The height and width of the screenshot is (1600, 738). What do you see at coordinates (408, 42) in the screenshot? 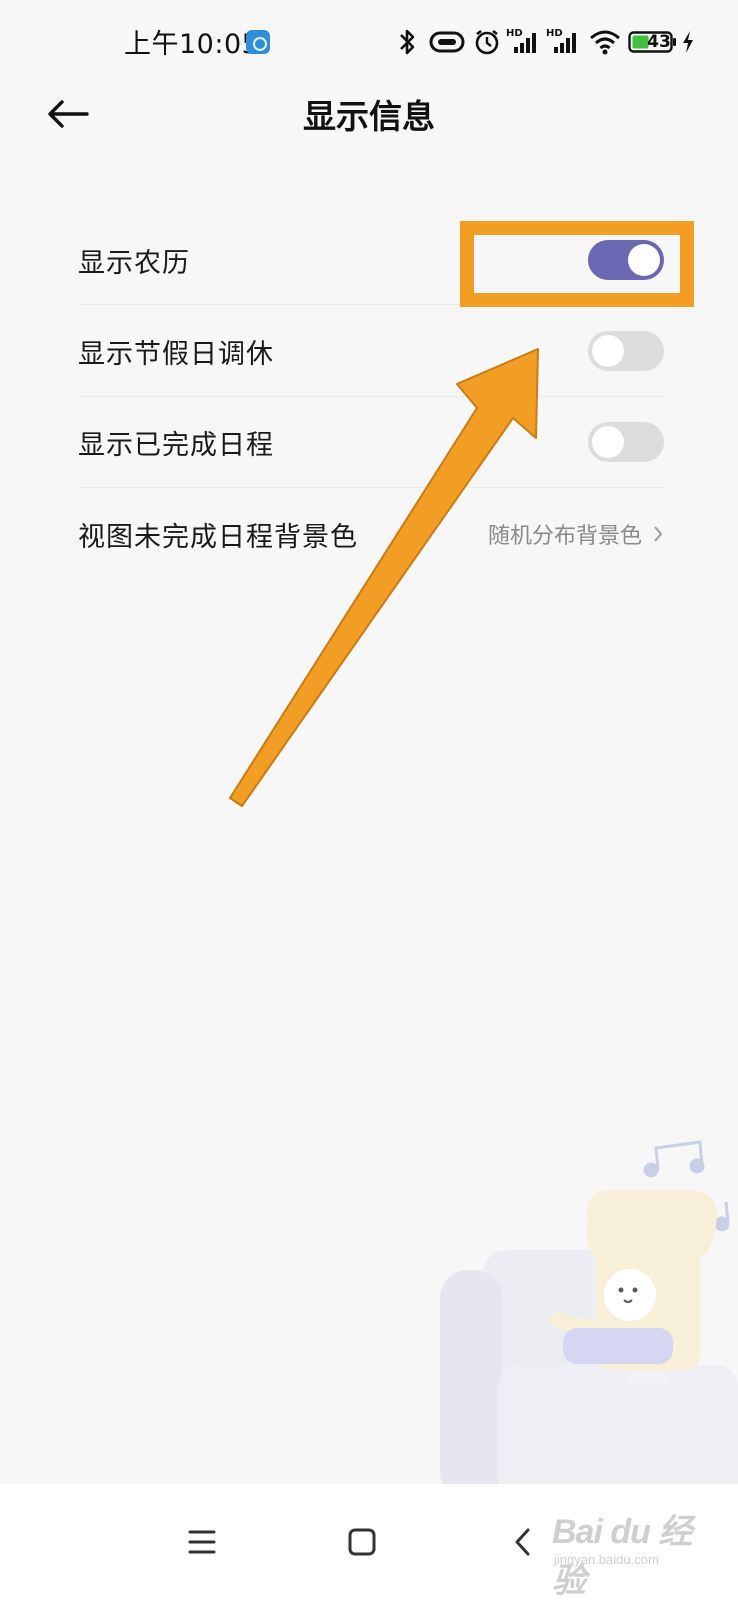
I see `bluetooth-icon` at bounding box center [408, 42].